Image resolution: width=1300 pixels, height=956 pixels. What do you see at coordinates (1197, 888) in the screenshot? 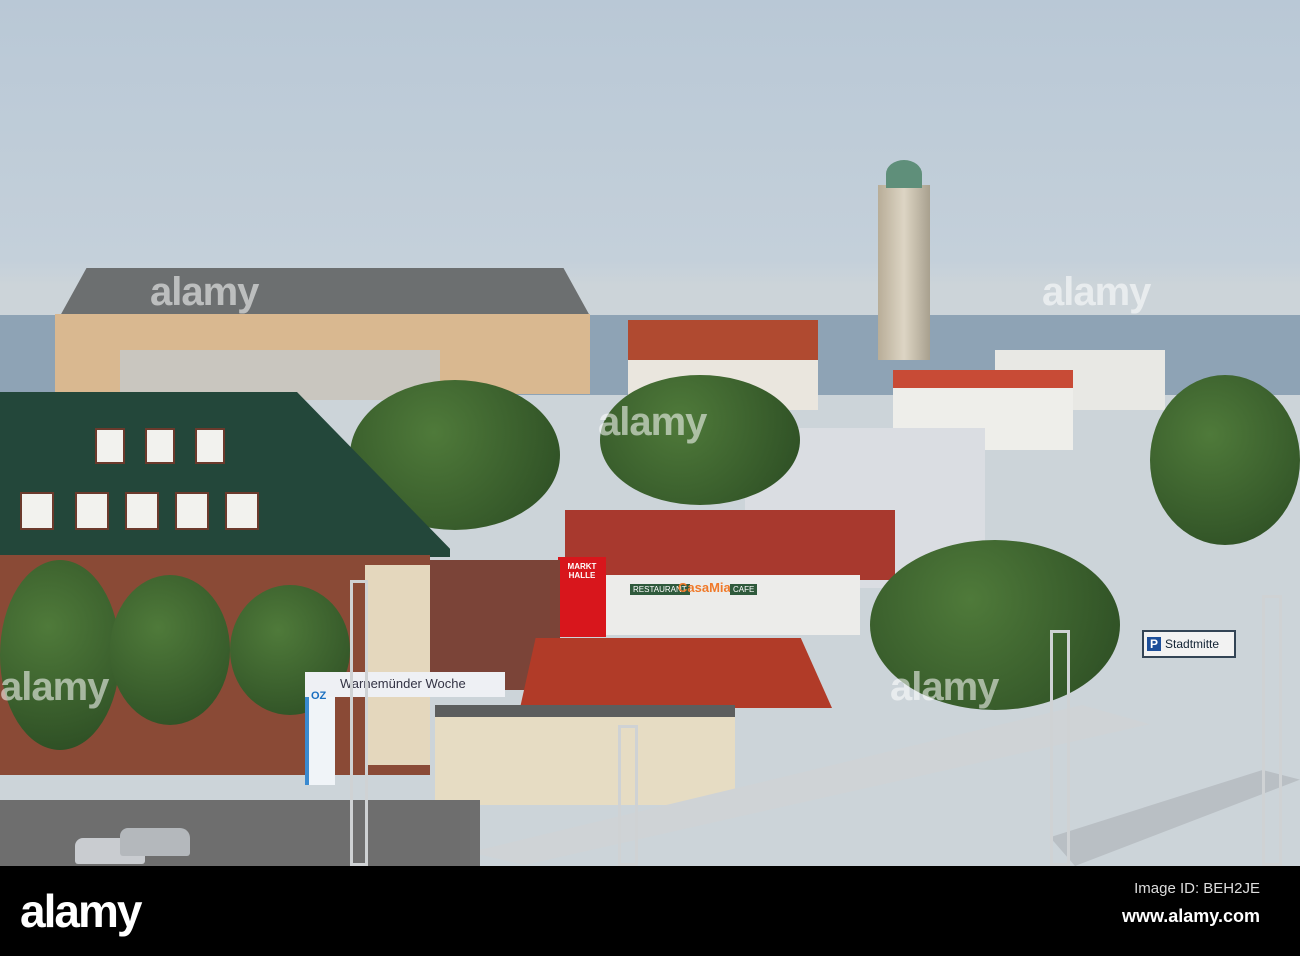
I see `image-id: Image ID: BEH2JE` at bounding box center [1197, 888].